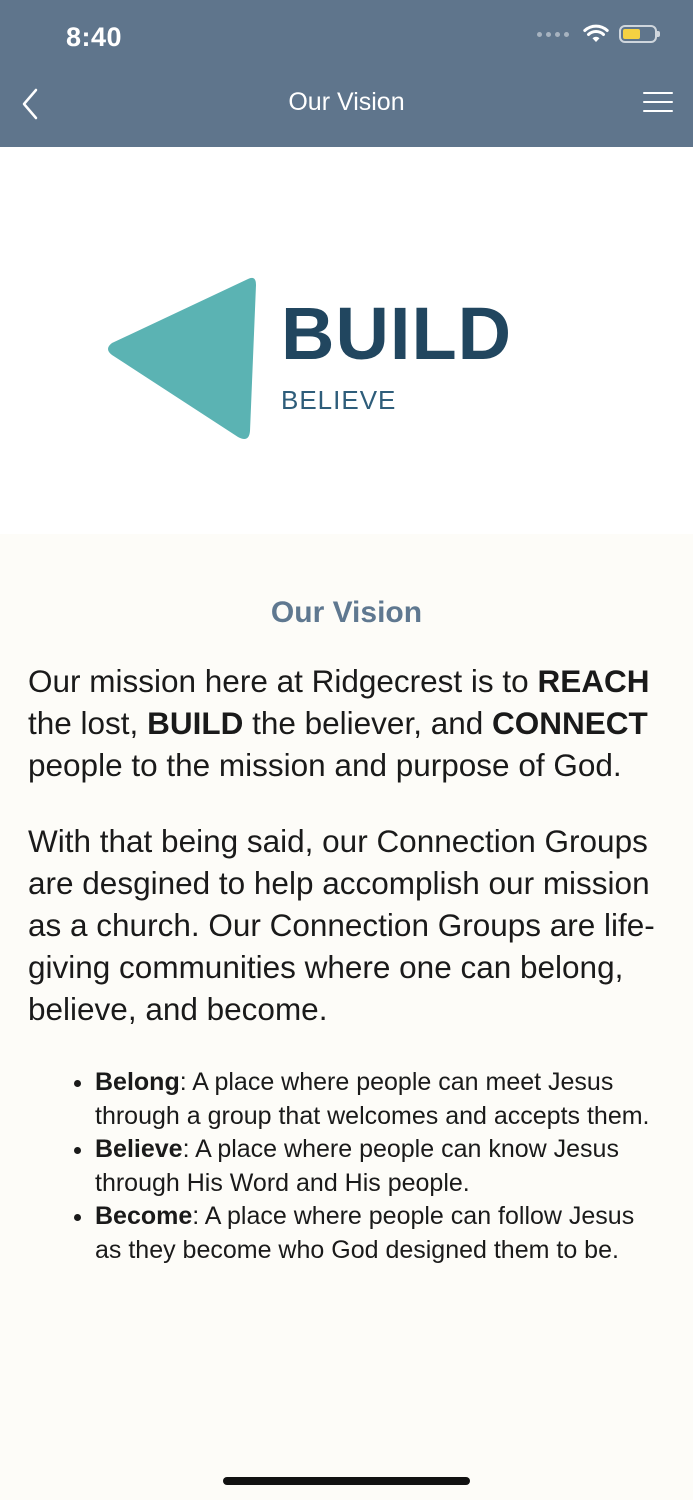  Describe the element at coordinates (346, 73) in the screenshot. I see `top-bar: 8:40 Our Vision` at that location.